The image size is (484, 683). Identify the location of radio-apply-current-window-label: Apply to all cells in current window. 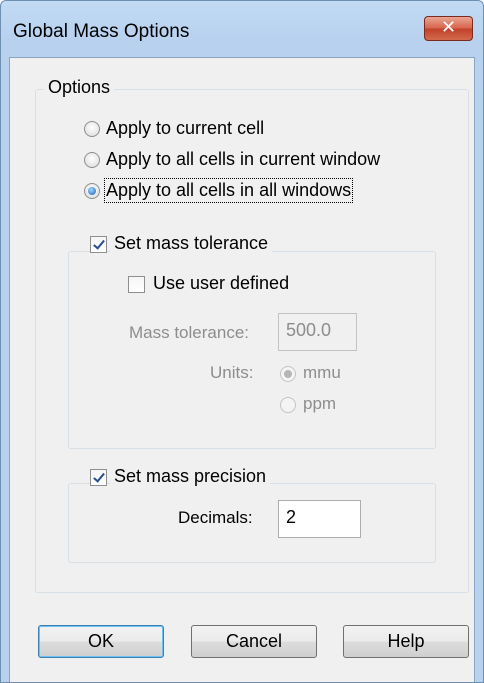
(243, 159).